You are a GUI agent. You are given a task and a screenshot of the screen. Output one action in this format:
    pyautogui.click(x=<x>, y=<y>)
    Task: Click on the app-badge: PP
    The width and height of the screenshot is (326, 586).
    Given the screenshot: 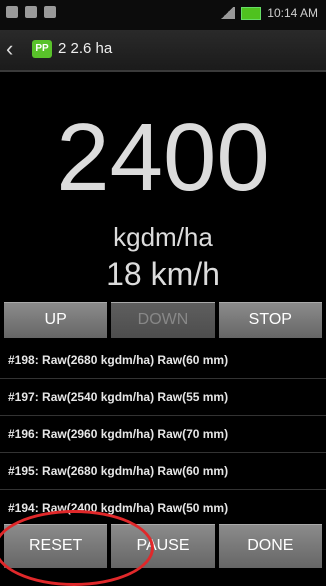 What is the action you would take?
    pyautogui.click(x=42, y=49)
    